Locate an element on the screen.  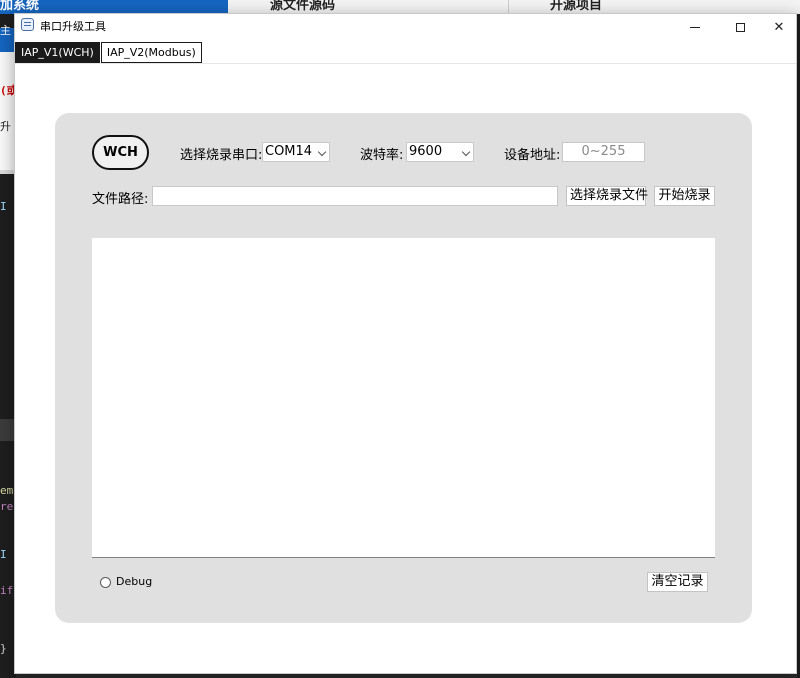
maximize-button is located at coordinates (740, 27).